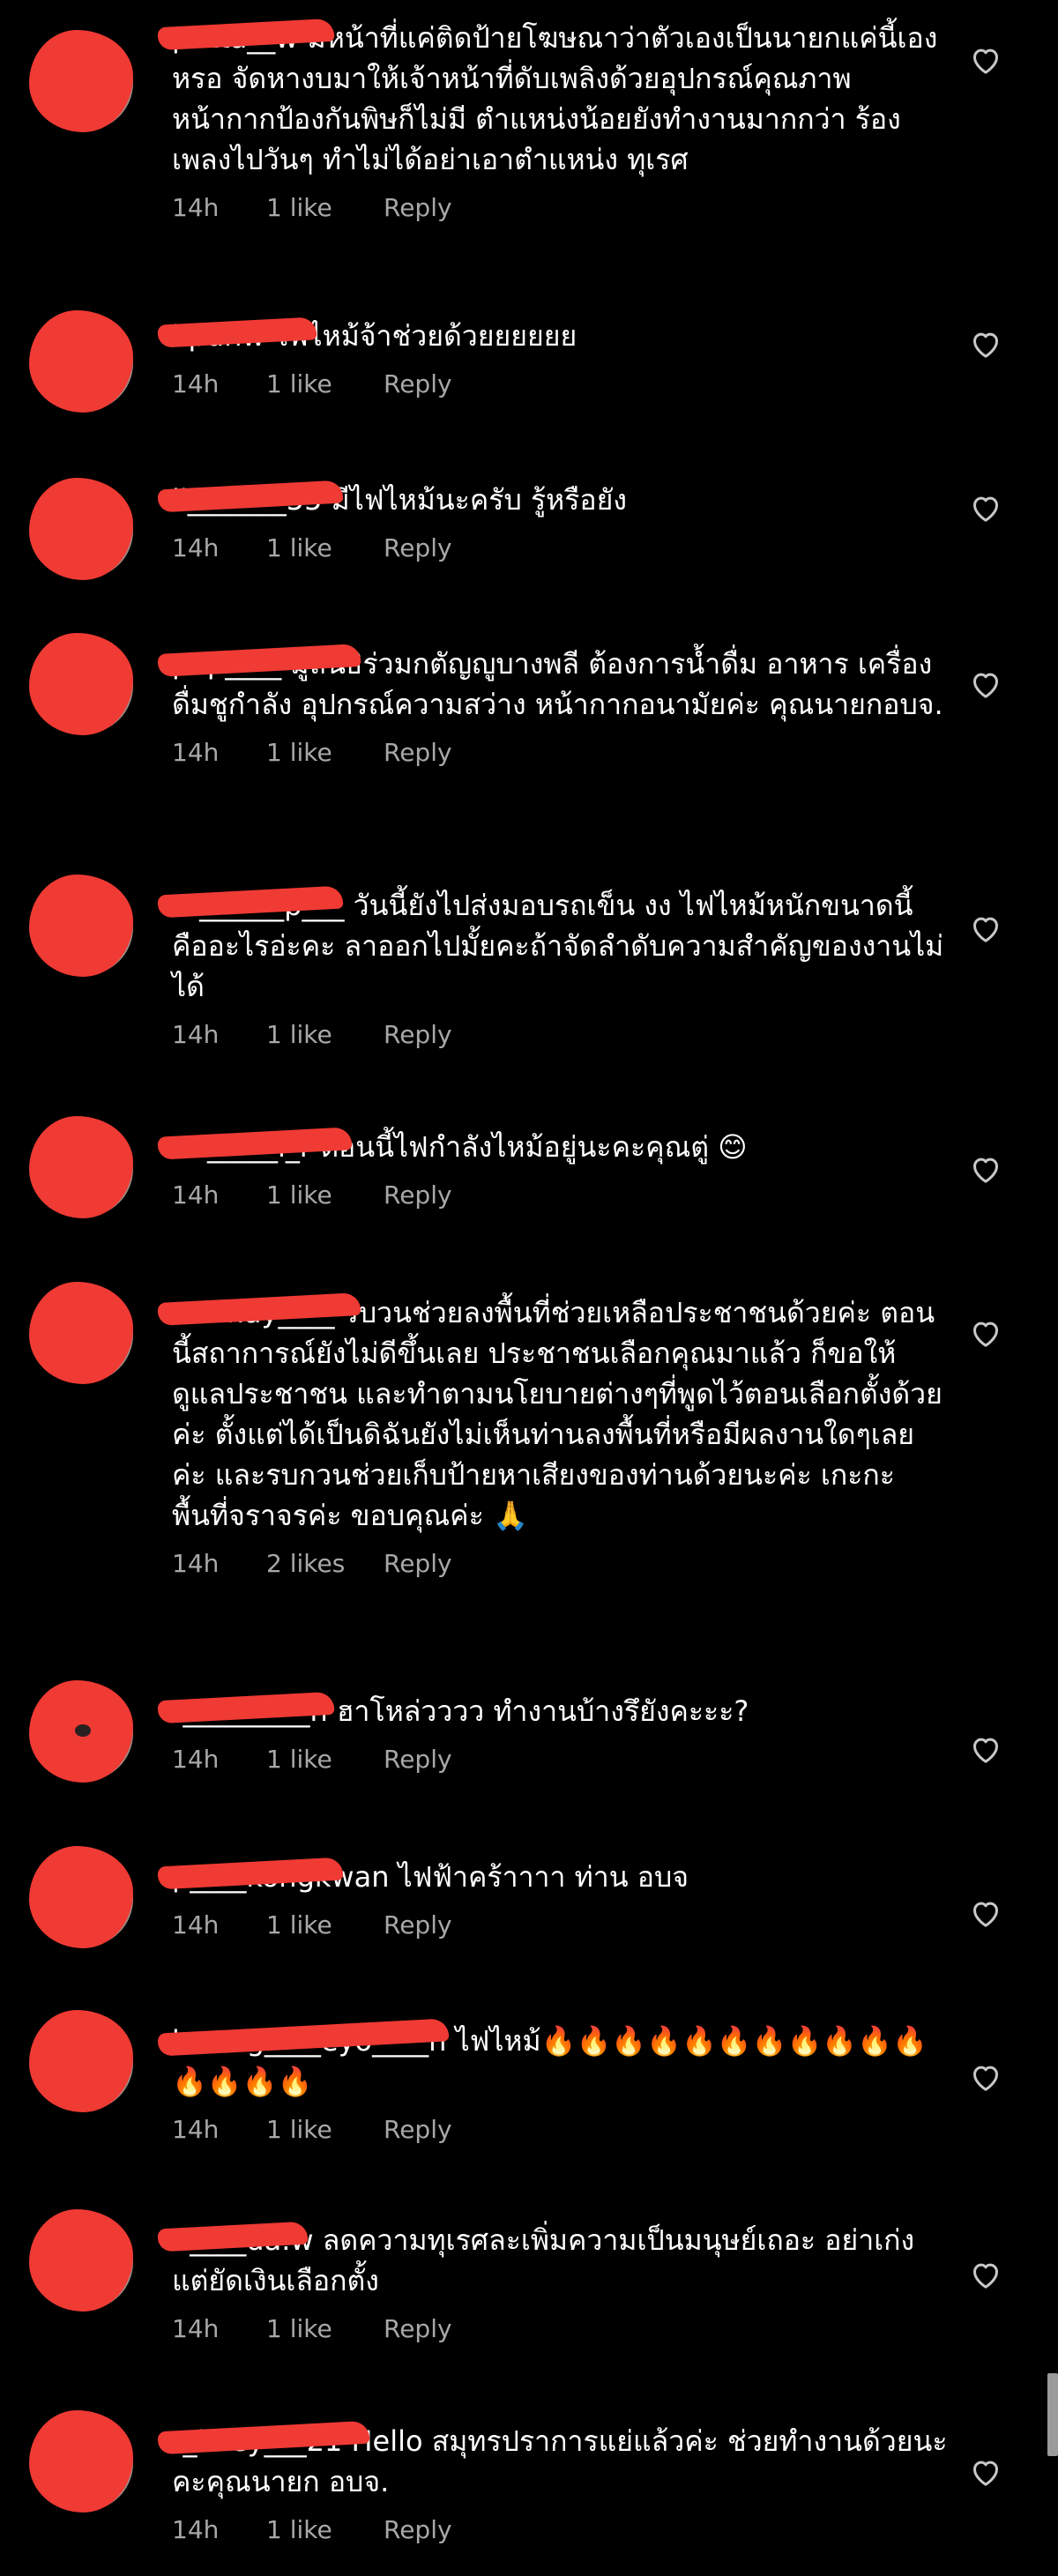 The width and height of the screenshot is (1058, 2576). Describe the element at coordinates (552, 336) in the screenshot. I see `comment-text-block: kpunw ไฟไหม้จ้าช่วยด้วยยยยยย` at that location.